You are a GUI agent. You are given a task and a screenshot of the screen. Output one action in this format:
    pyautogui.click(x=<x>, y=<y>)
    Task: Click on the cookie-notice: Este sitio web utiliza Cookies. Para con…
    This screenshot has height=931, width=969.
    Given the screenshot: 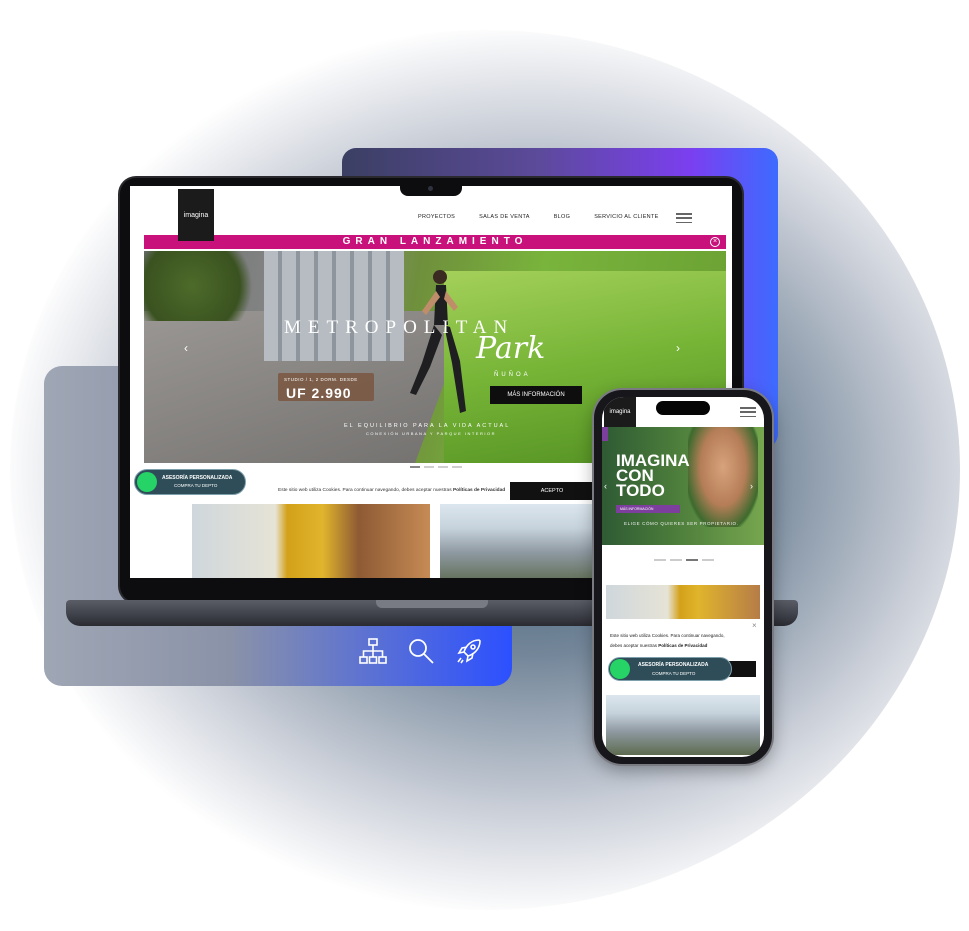 What is the action you would take?
    pyautogui.click(x=391, y=490)
    